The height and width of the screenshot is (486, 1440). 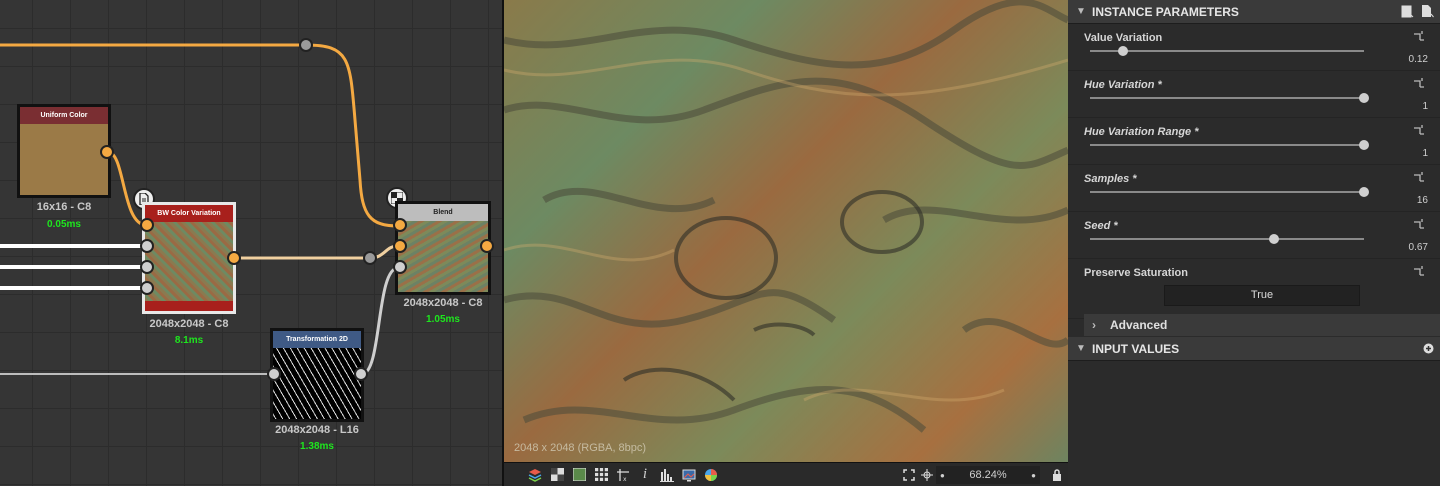 I want to click on advanced-group: › Advanced, so click(x=1262, y=325).